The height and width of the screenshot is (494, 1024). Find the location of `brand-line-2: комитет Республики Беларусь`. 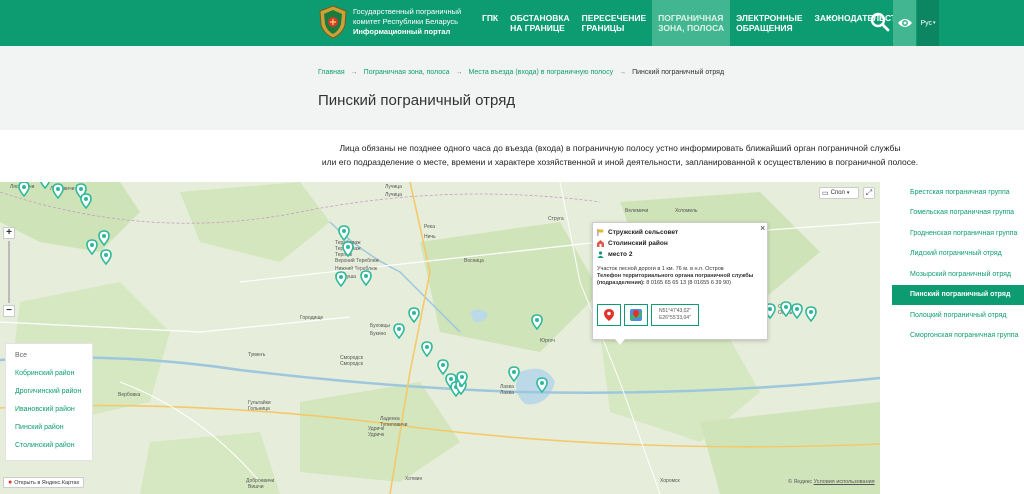

brand-line-2: комитет Республики Беларусь is located at coordinates (406, 21).